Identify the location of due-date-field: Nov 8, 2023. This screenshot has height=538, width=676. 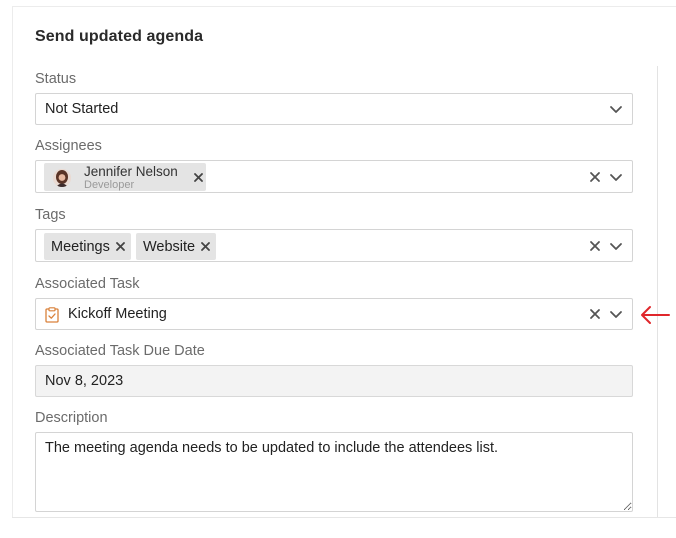
(334, 381).